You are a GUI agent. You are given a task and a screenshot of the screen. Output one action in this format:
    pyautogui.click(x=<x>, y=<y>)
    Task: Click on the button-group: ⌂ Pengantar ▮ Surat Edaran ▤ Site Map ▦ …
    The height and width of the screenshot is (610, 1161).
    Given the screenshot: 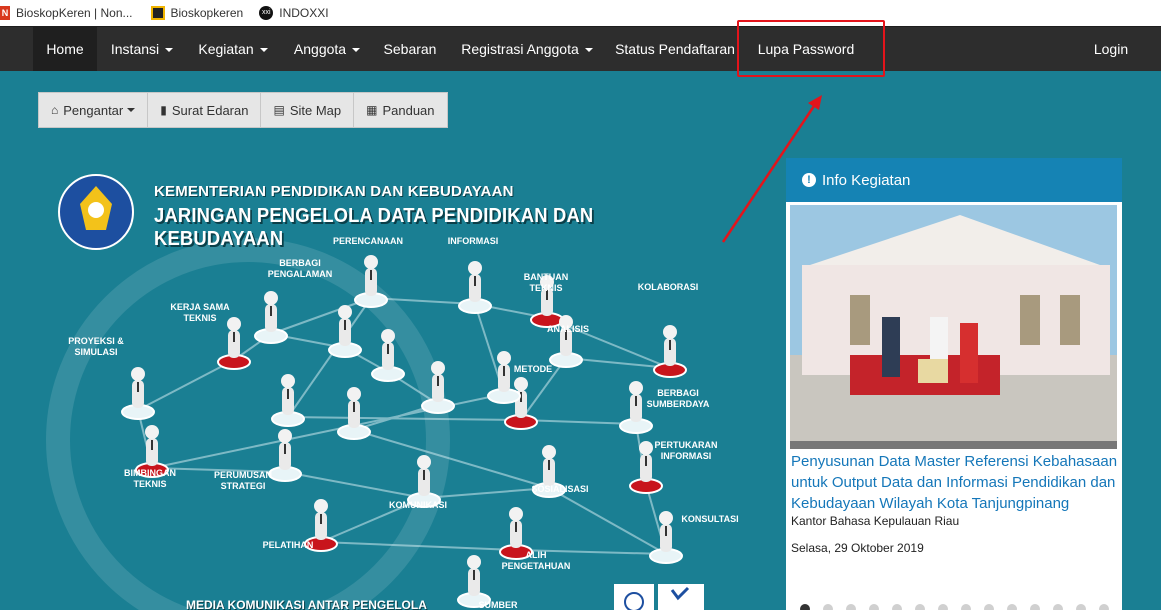 What is the action you would take?
    pyautogui.click(x=243, y=110)
    